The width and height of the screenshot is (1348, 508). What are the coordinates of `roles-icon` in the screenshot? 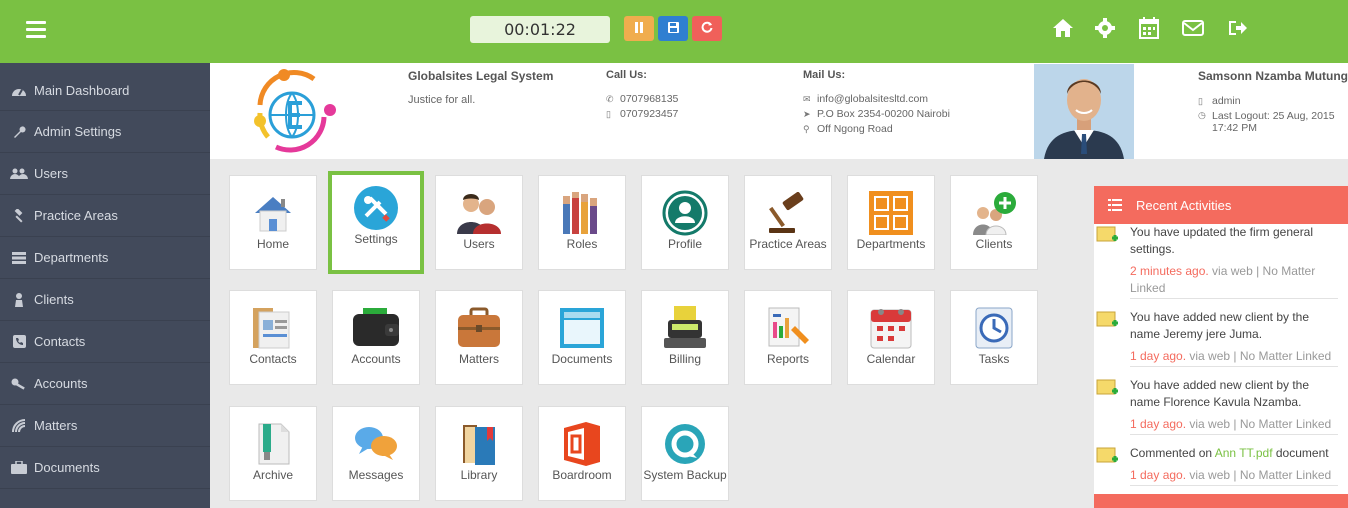 It's located at (580, 213).